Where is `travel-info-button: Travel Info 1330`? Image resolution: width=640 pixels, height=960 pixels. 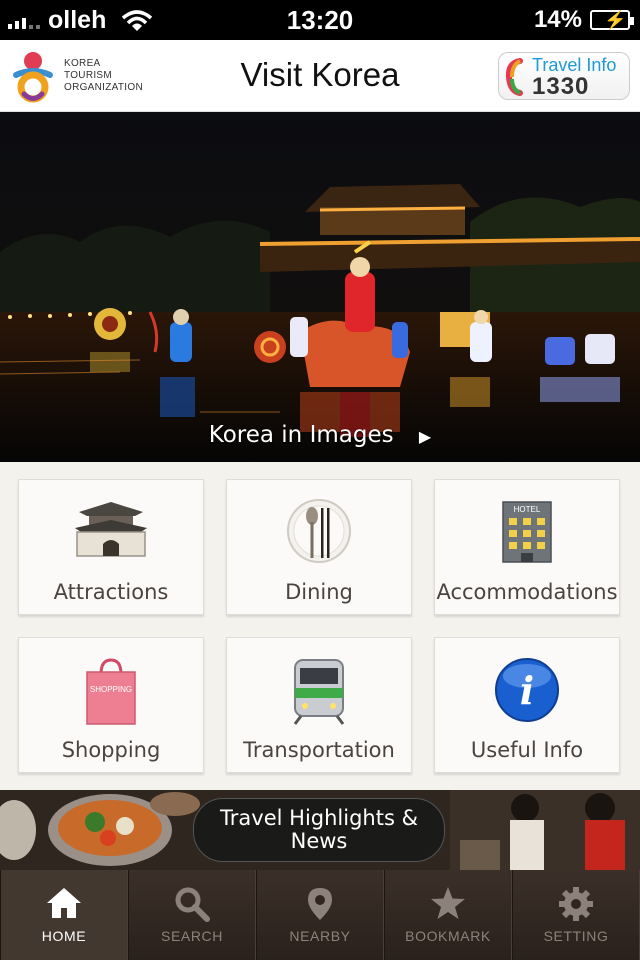 travel-info-button: Travel Info 1330 is located at coordinates (564, 76).